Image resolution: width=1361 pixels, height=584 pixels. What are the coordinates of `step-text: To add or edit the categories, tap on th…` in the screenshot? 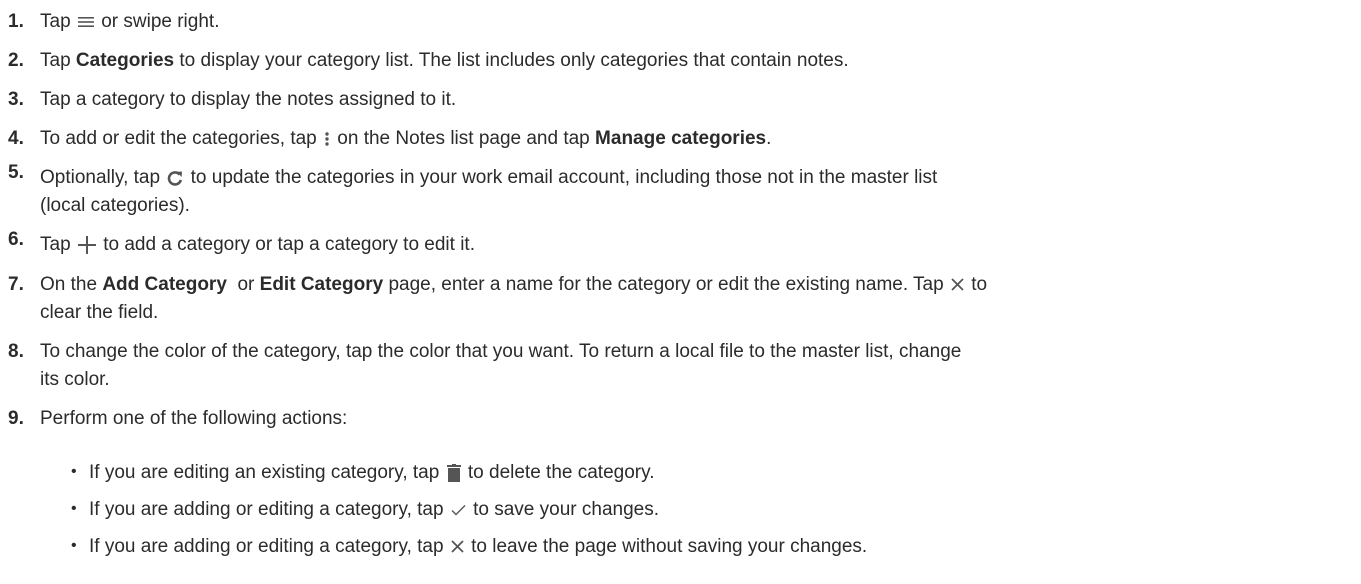 It's located at (406, 138).